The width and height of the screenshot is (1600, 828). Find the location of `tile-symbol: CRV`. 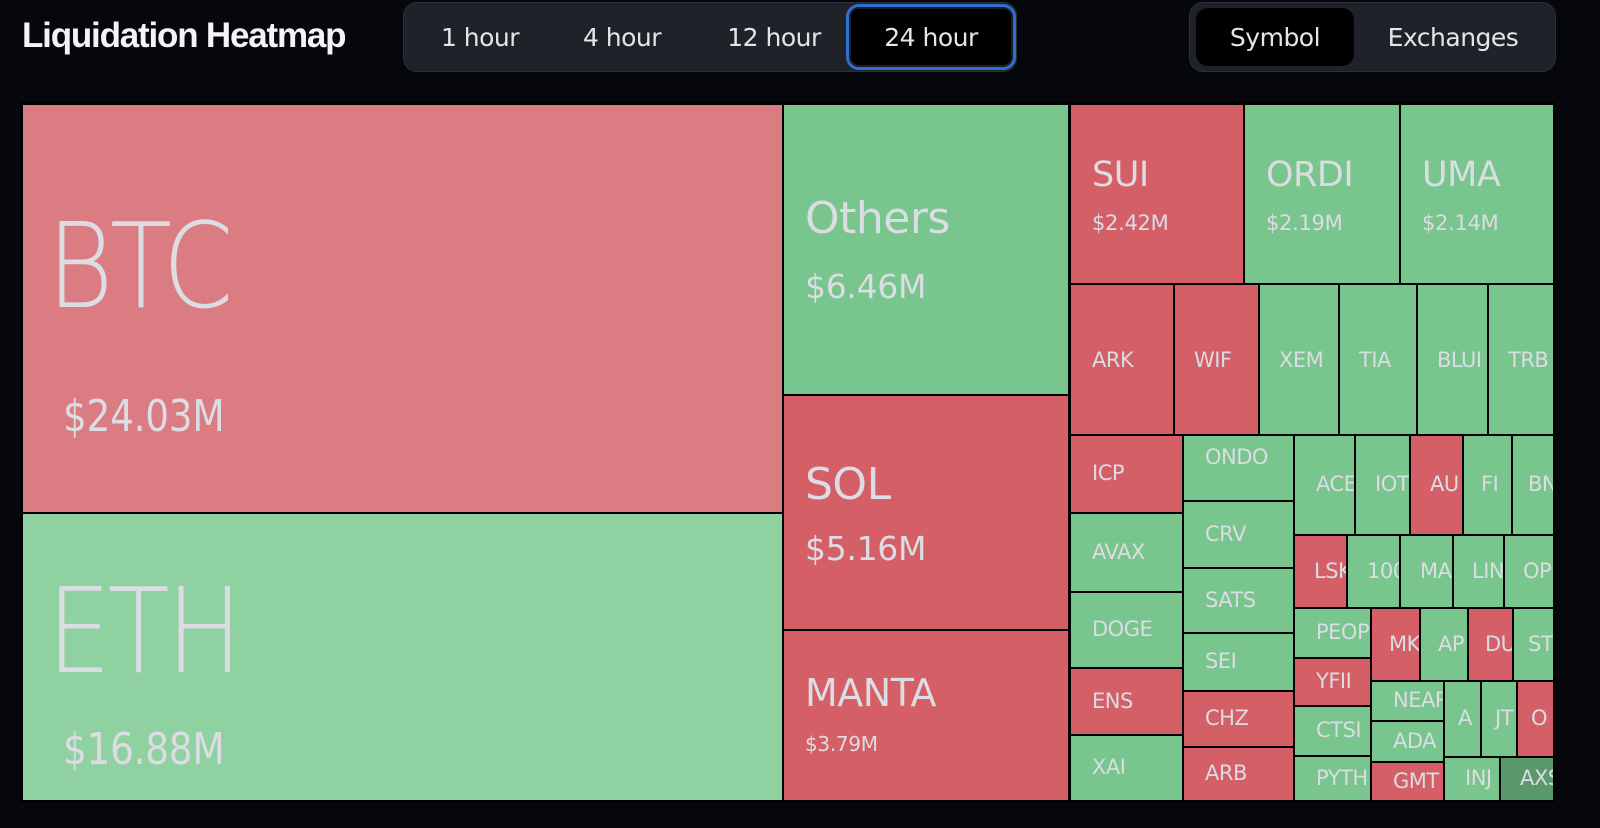

tile-symbol: CRV is located at coordinates (1225, 533).